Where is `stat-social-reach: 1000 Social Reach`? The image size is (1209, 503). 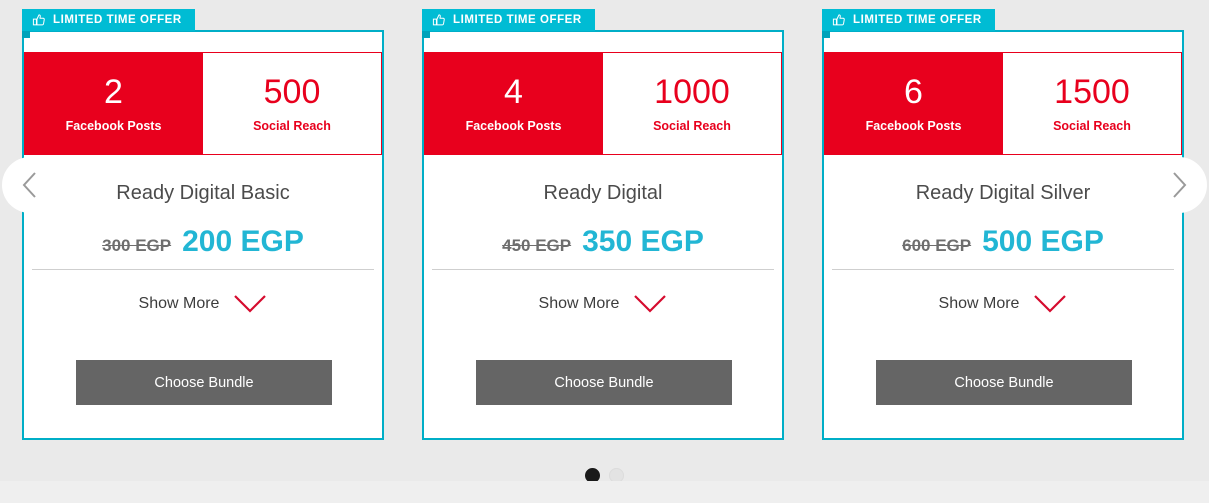
stat-social-reach: 1000 Social Reach is located at coordinates (692, 103).